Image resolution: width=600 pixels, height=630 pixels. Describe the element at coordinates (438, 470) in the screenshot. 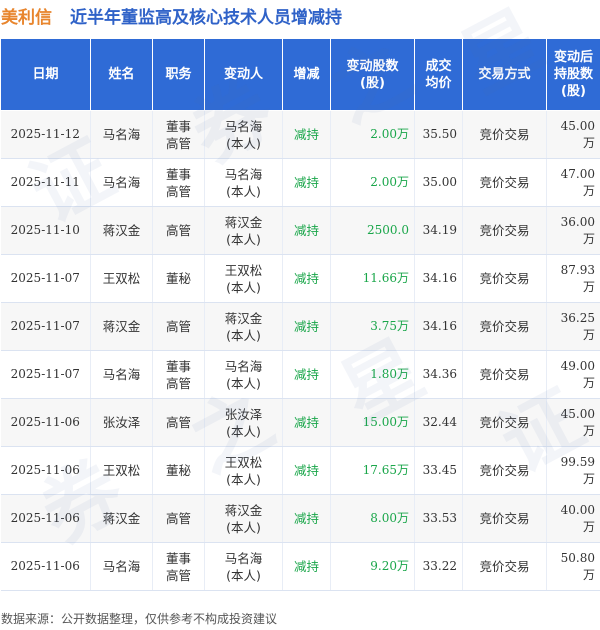

I see `avg-price-cell: 33.45` at that location.